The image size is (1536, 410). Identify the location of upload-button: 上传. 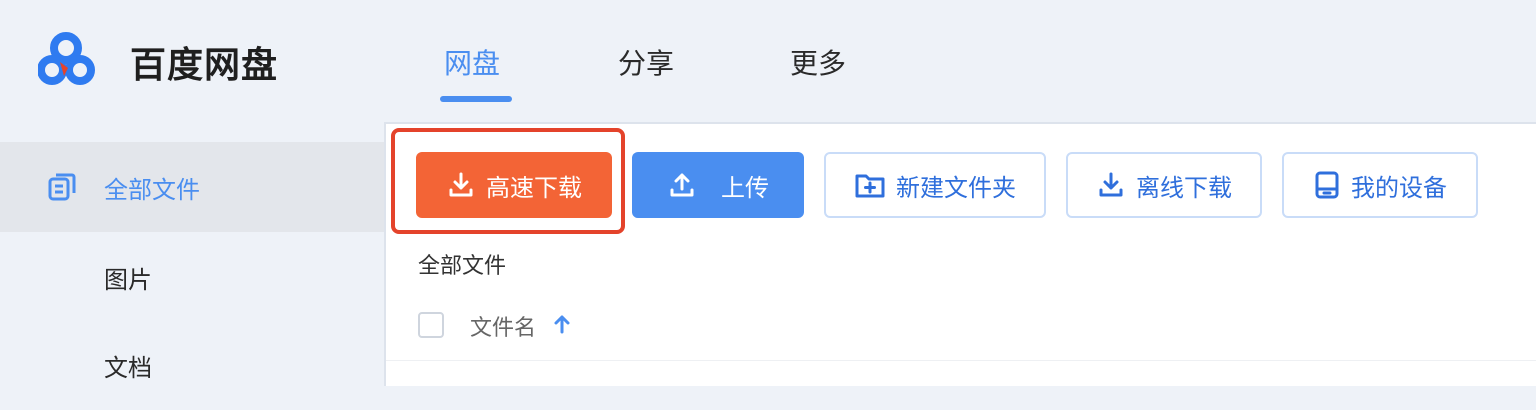
(718, 185).